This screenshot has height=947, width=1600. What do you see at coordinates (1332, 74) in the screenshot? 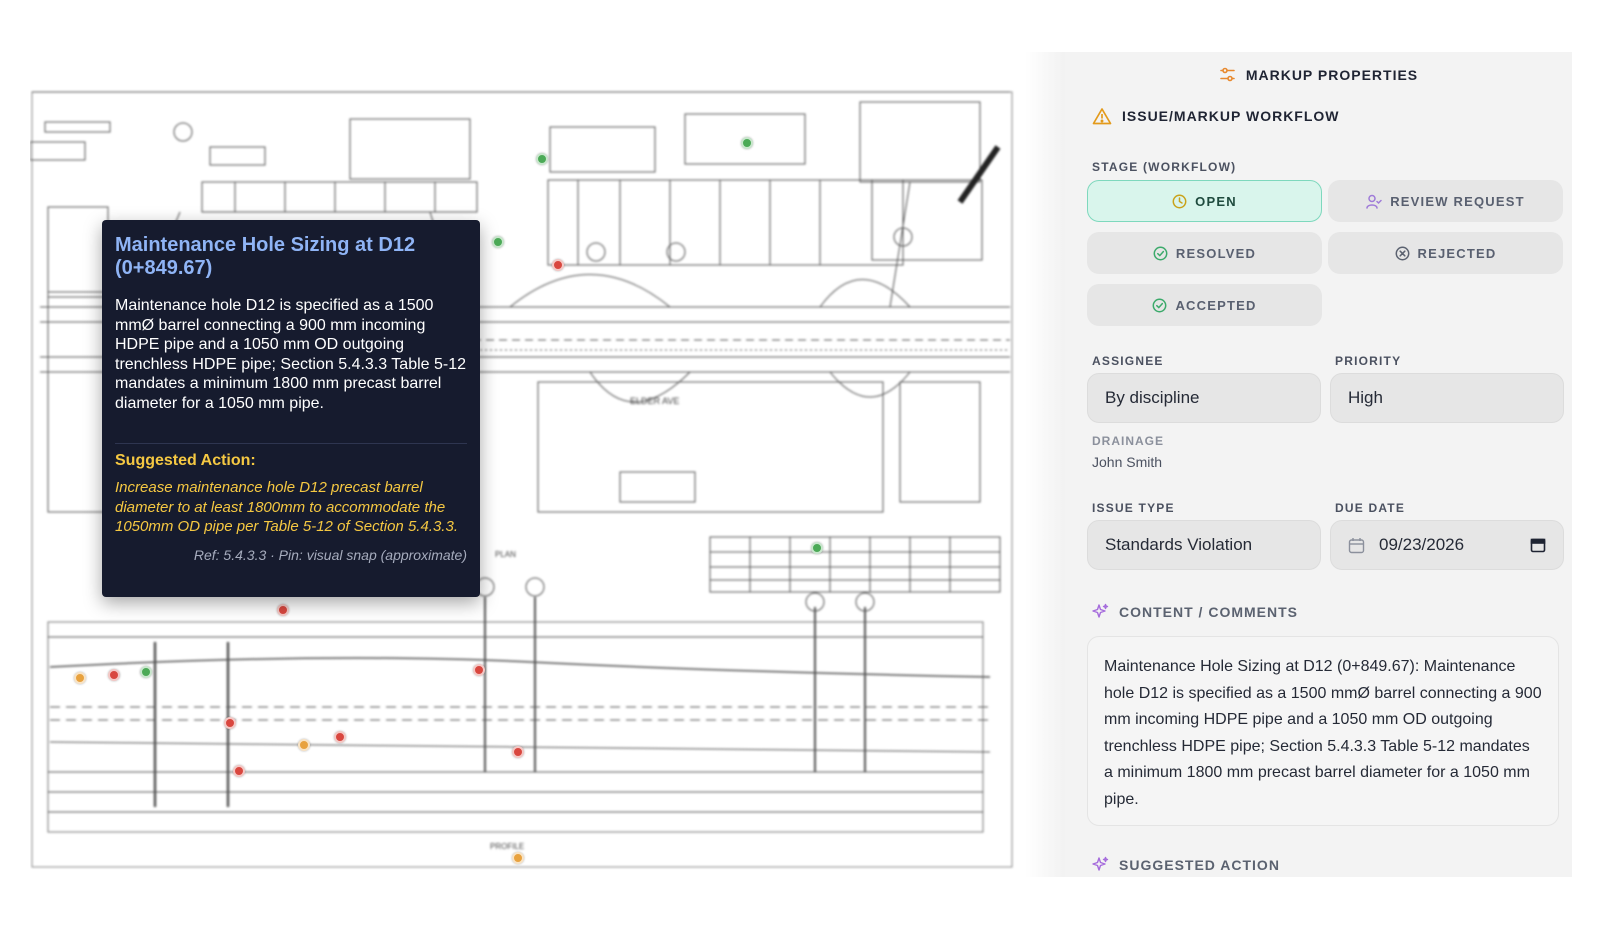
I see `panel-title: MARKUP PROPERTIES` at bounding box center [1332, 74].